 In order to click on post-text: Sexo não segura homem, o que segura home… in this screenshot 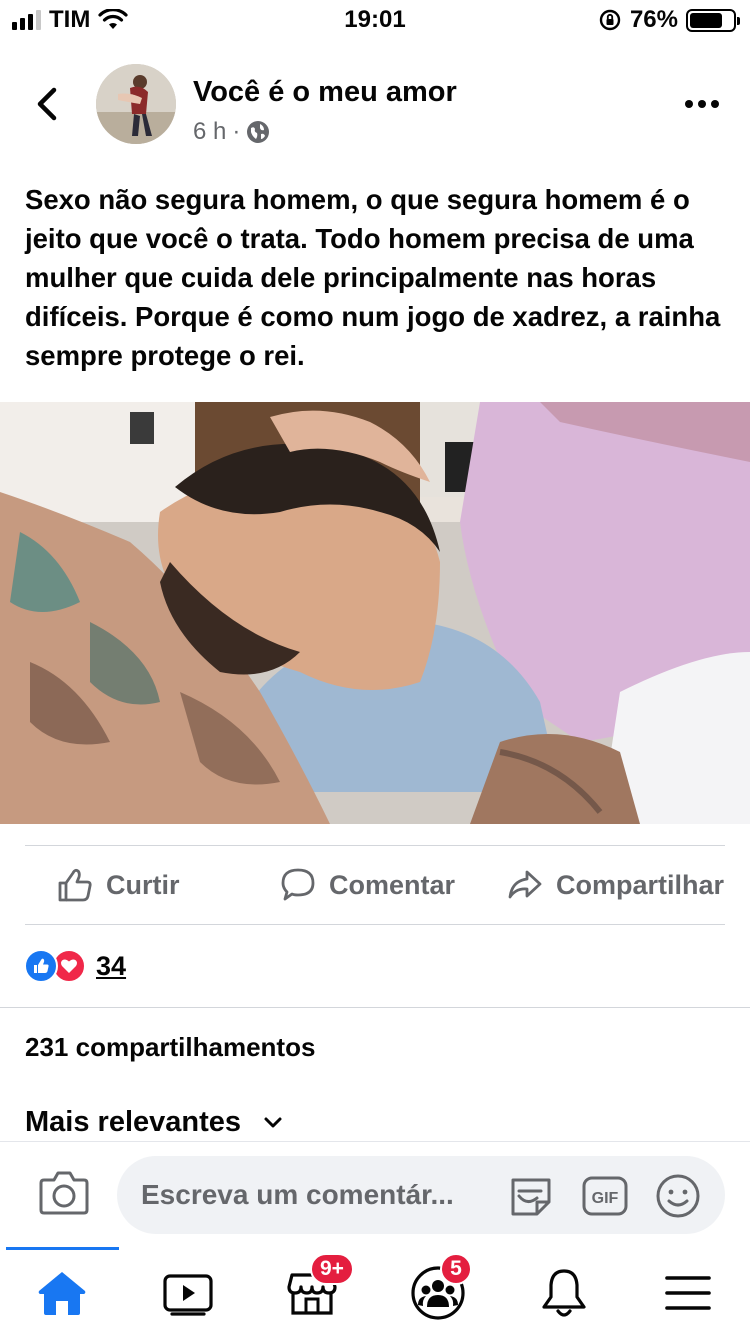, I will do `click(373, 277)`.